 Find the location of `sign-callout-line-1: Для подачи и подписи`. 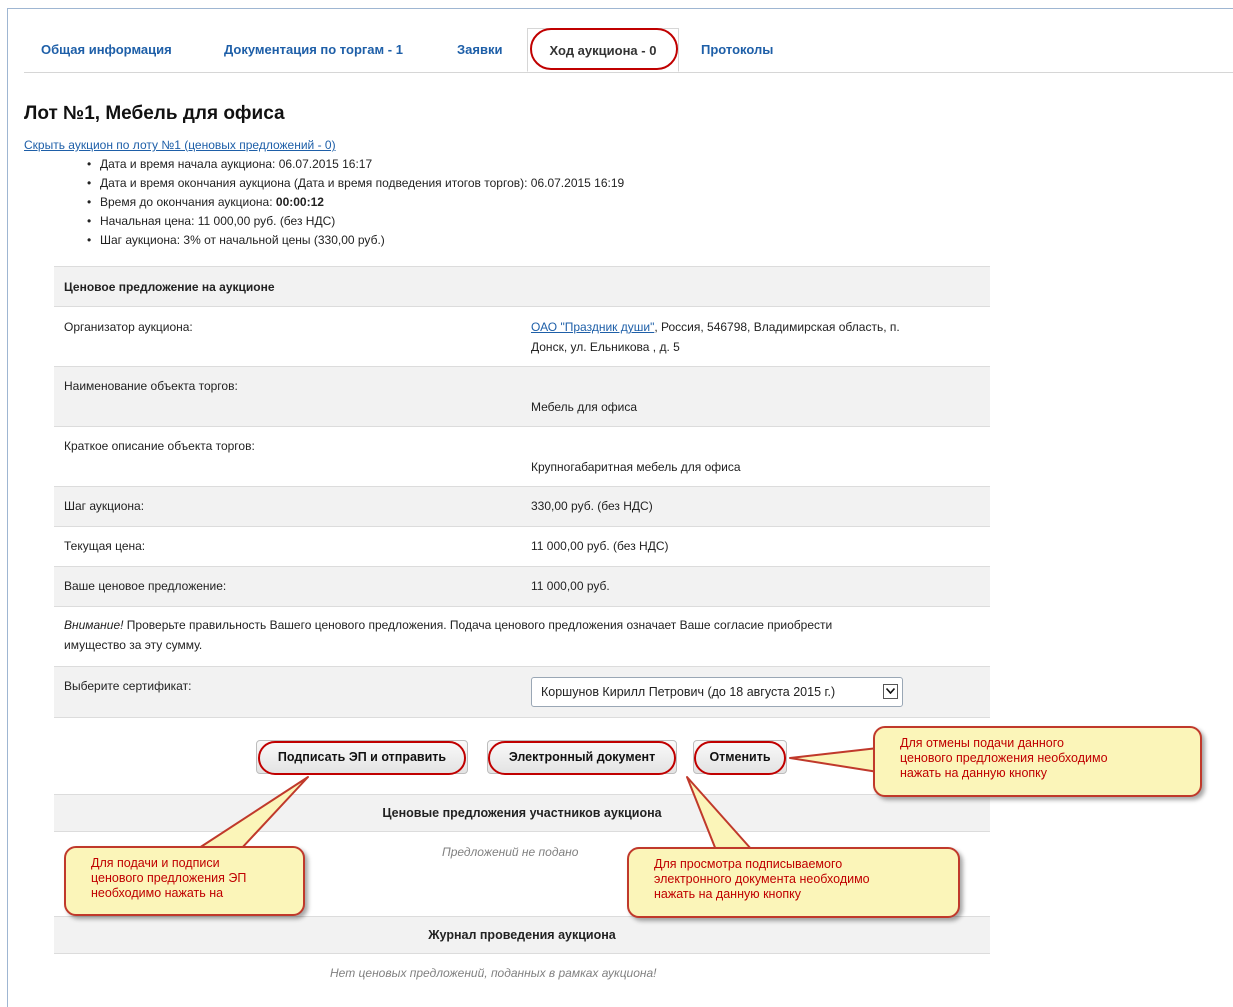

sign-callout-line-1: Для подачи и подписи is located at coordinates (155, 863).